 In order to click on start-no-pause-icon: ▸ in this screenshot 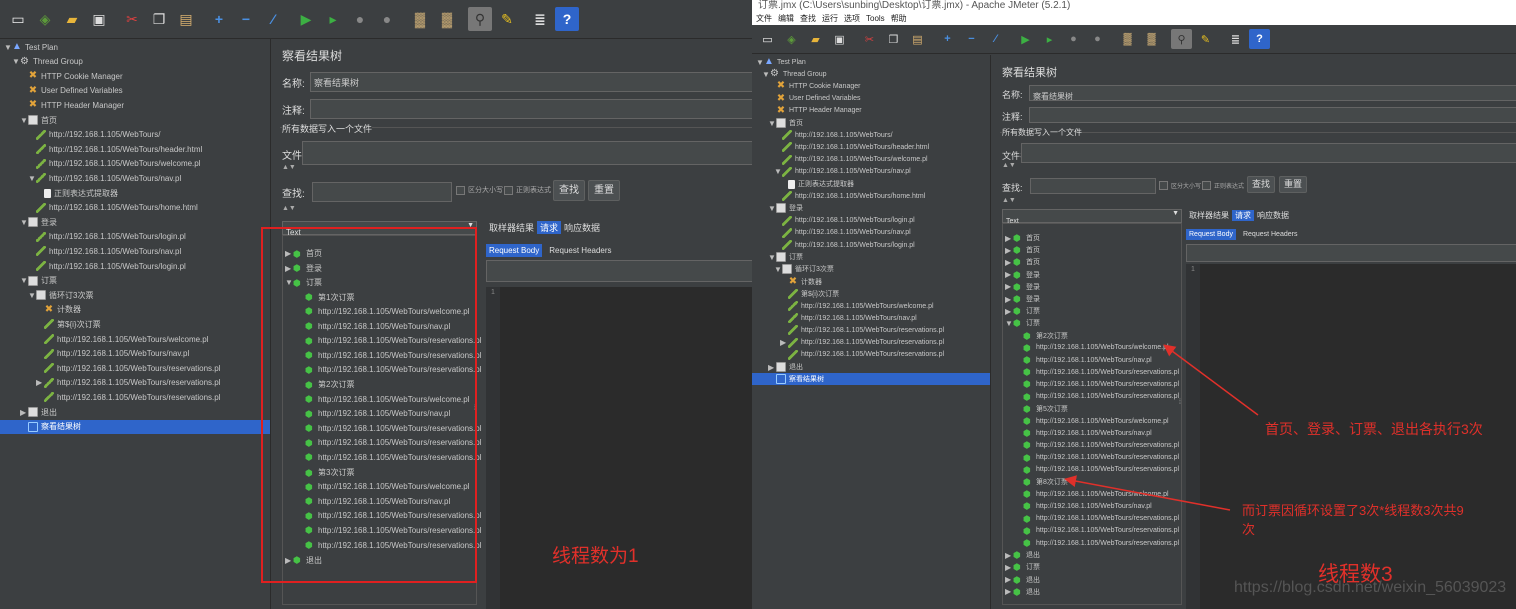, I will do `click(1049, 39)`.